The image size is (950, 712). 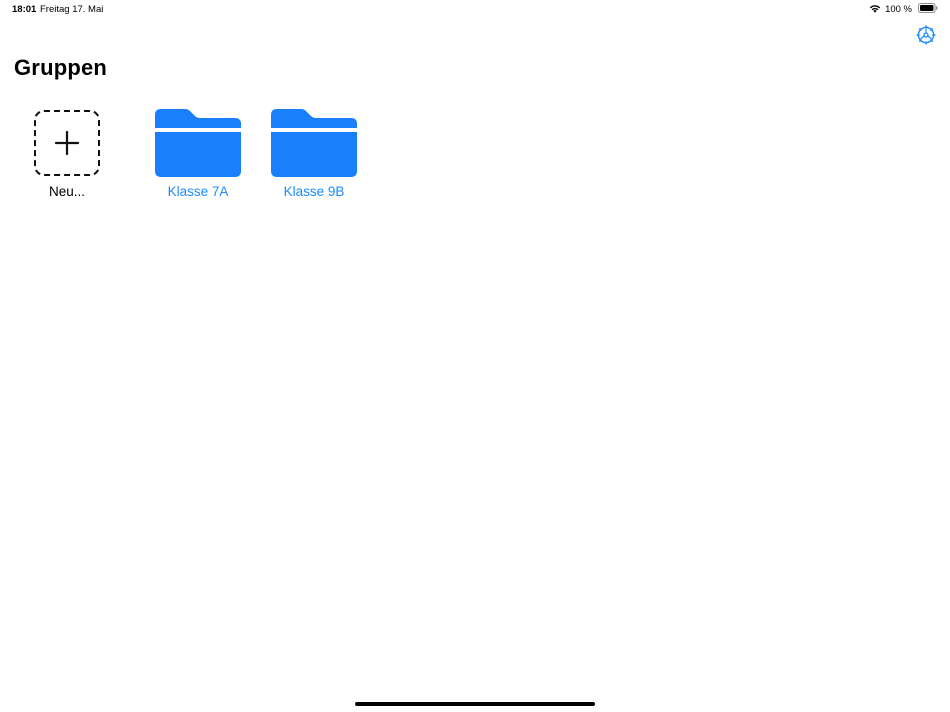 What do you see at coordinates (475, 9) in the screenshot?
I see `status-bar: 18:01 Freitag 17. Mai 100 %` at bounding box center [475, 9].